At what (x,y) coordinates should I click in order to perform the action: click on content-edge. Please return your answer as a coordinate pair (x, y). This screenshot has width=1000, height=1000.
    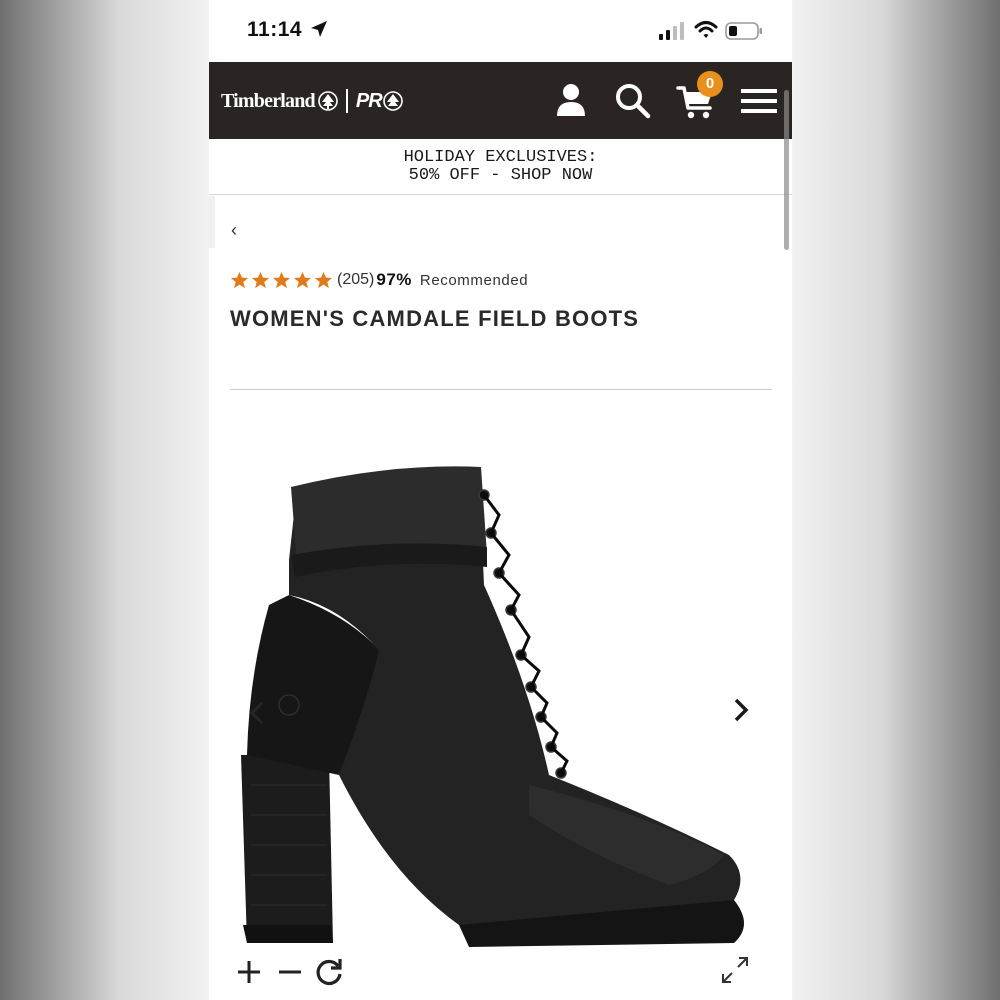
    Looking at the image, I should click on (212, 222).